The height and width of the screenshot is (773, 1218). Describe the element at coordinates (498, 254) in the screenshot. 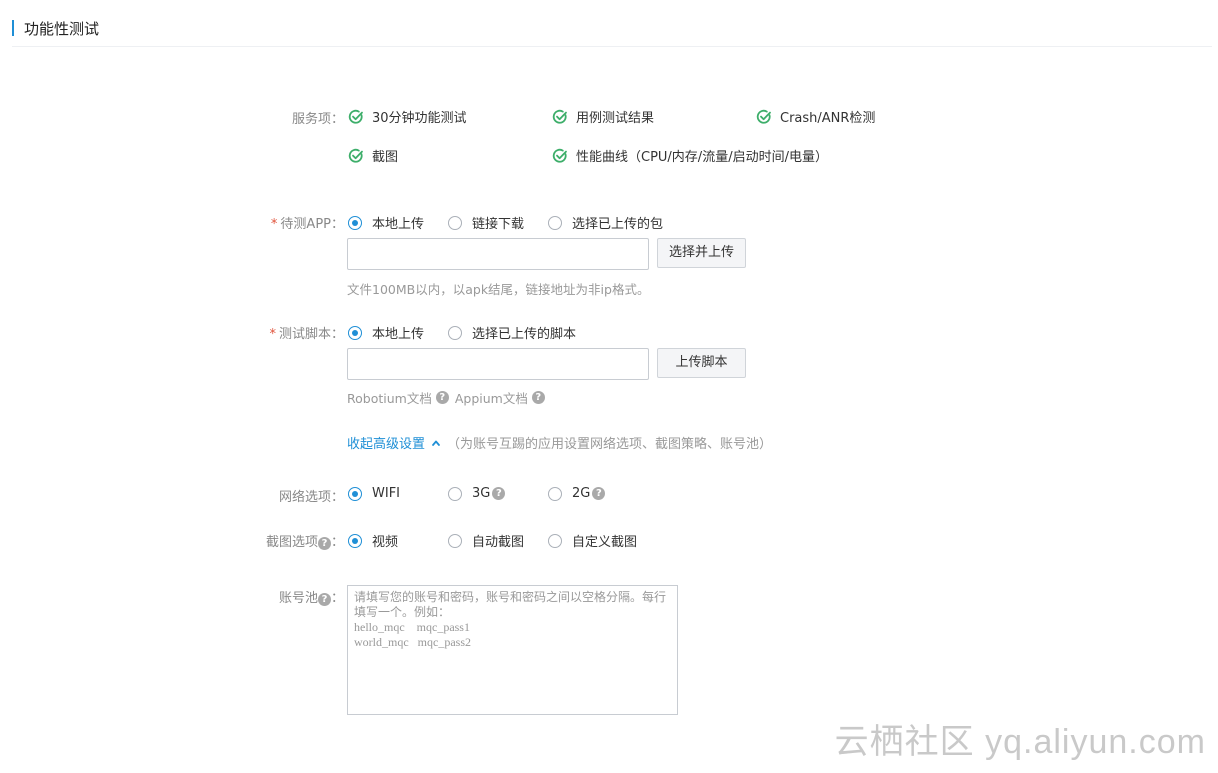

I see `app-file-input` at that location.